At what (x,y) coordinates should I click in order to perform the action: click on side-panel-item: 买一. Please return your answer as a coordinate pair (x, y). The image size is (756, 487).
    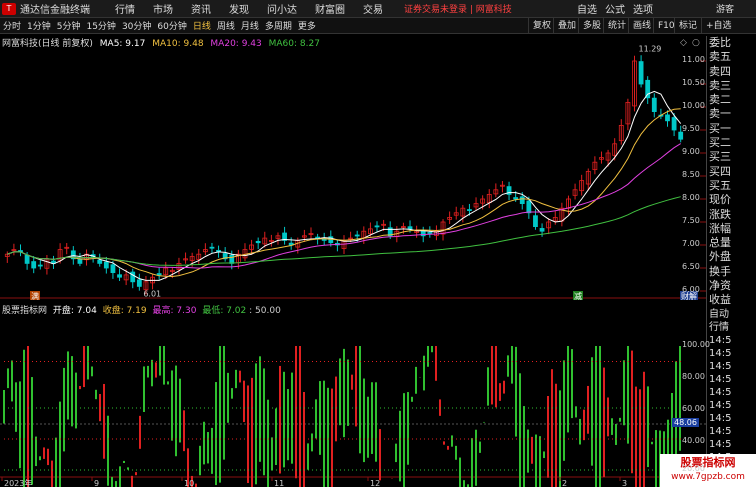
    Looking at the image, I should click on (720, 128).